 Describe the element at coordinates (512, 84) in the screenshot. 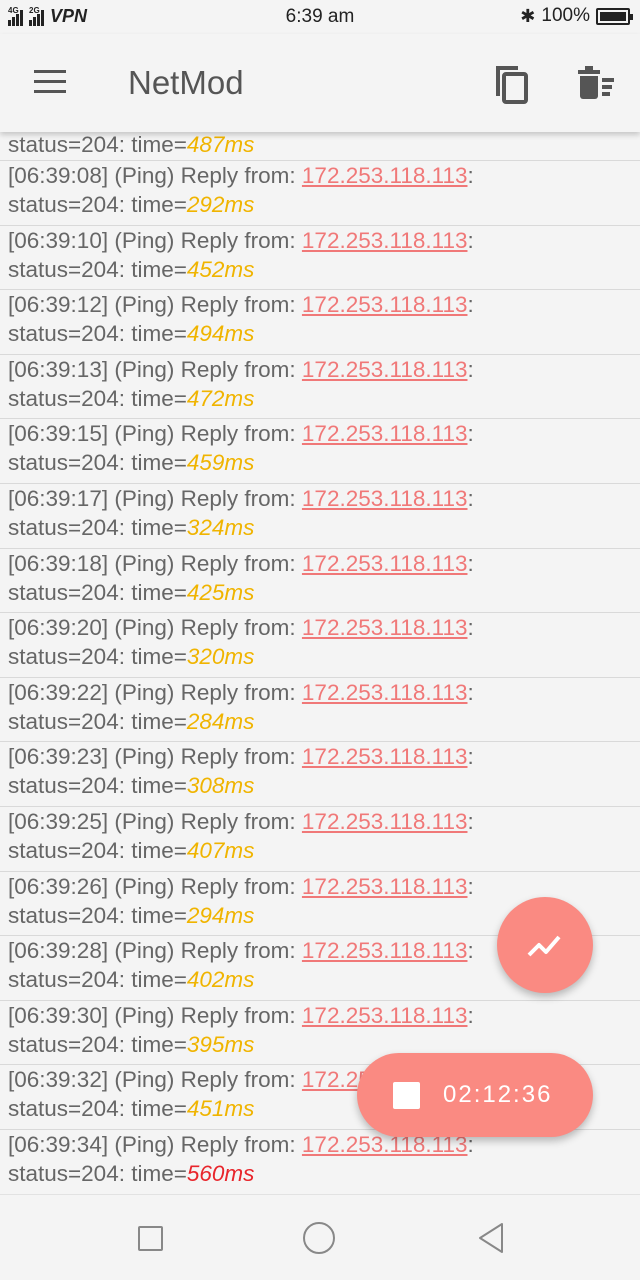

I see `copy-icon` at that location.